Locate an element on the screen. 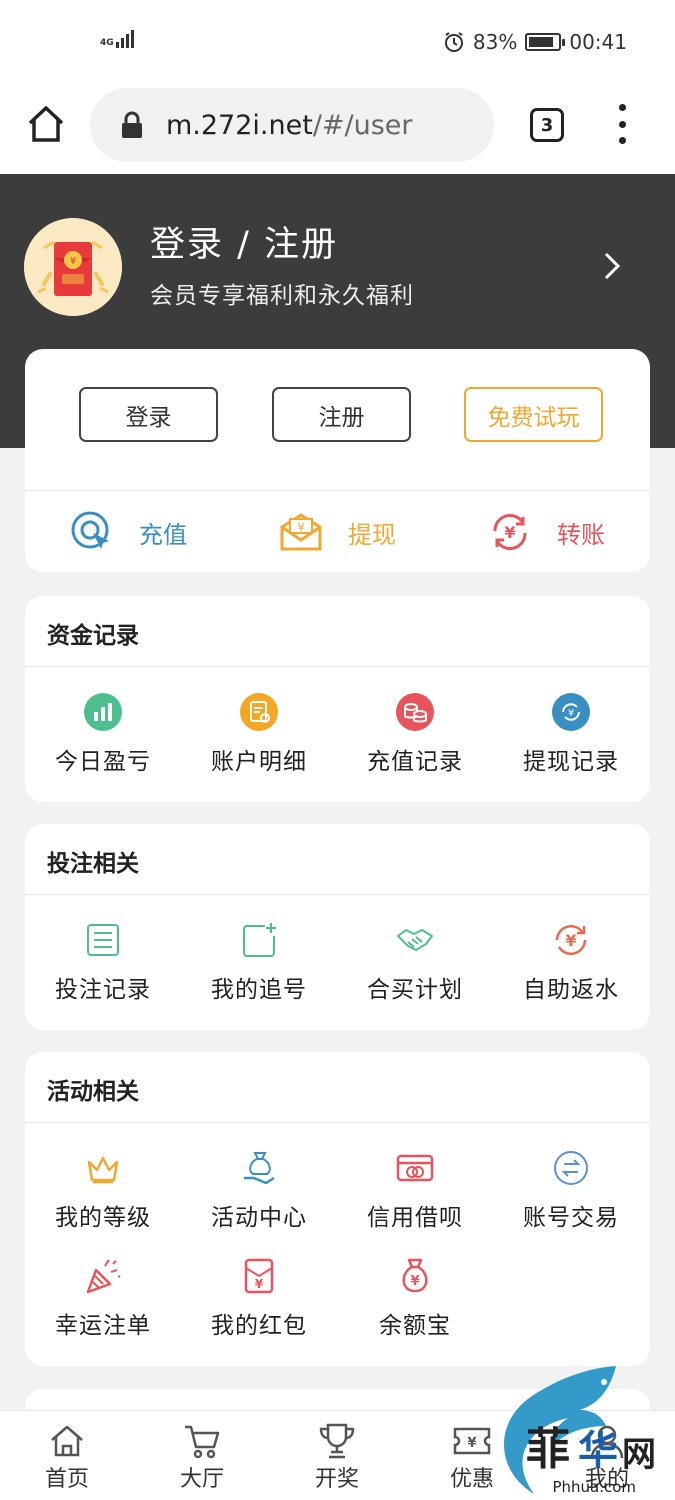 The image size is (675, 1500). red-envelope-avatar-icon: ¥ is located at coordinates (73, 267).